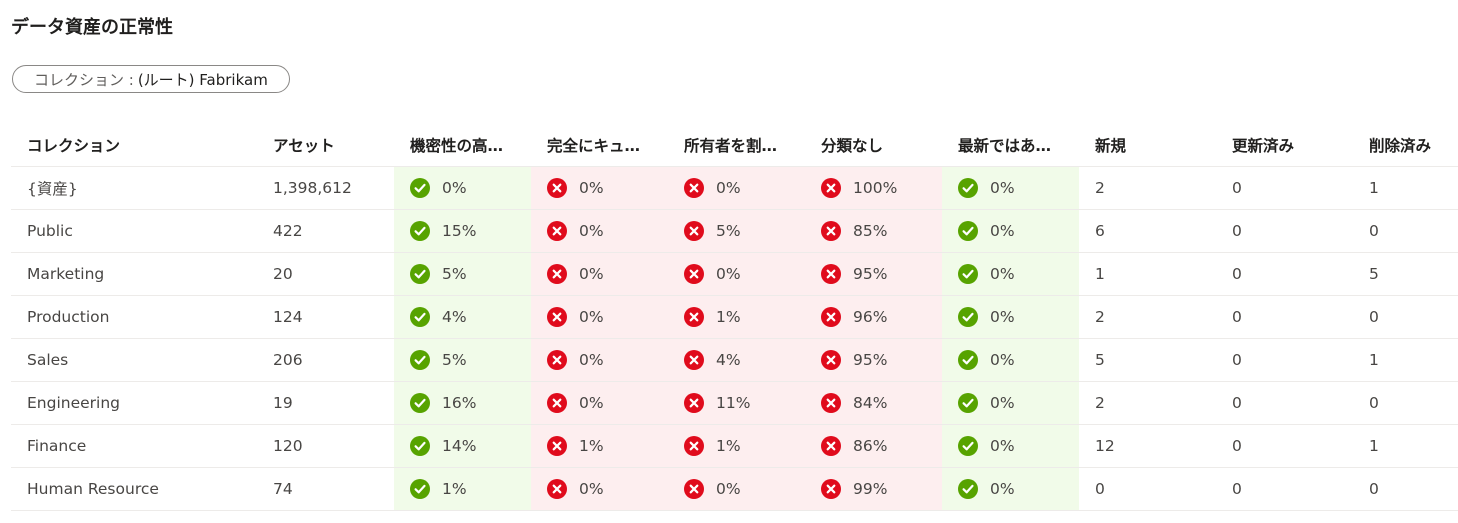  What do you see at coordinates (134, 446) in the screenshot?
I see `col-collection-cell: Finance` at bounding box center [134, 446].